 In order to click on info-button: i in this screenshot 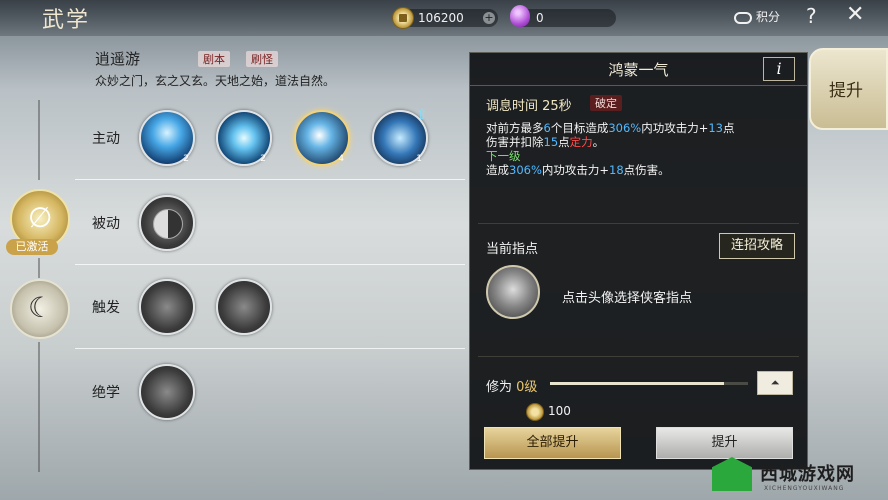, I will do `click(779, 69)`.